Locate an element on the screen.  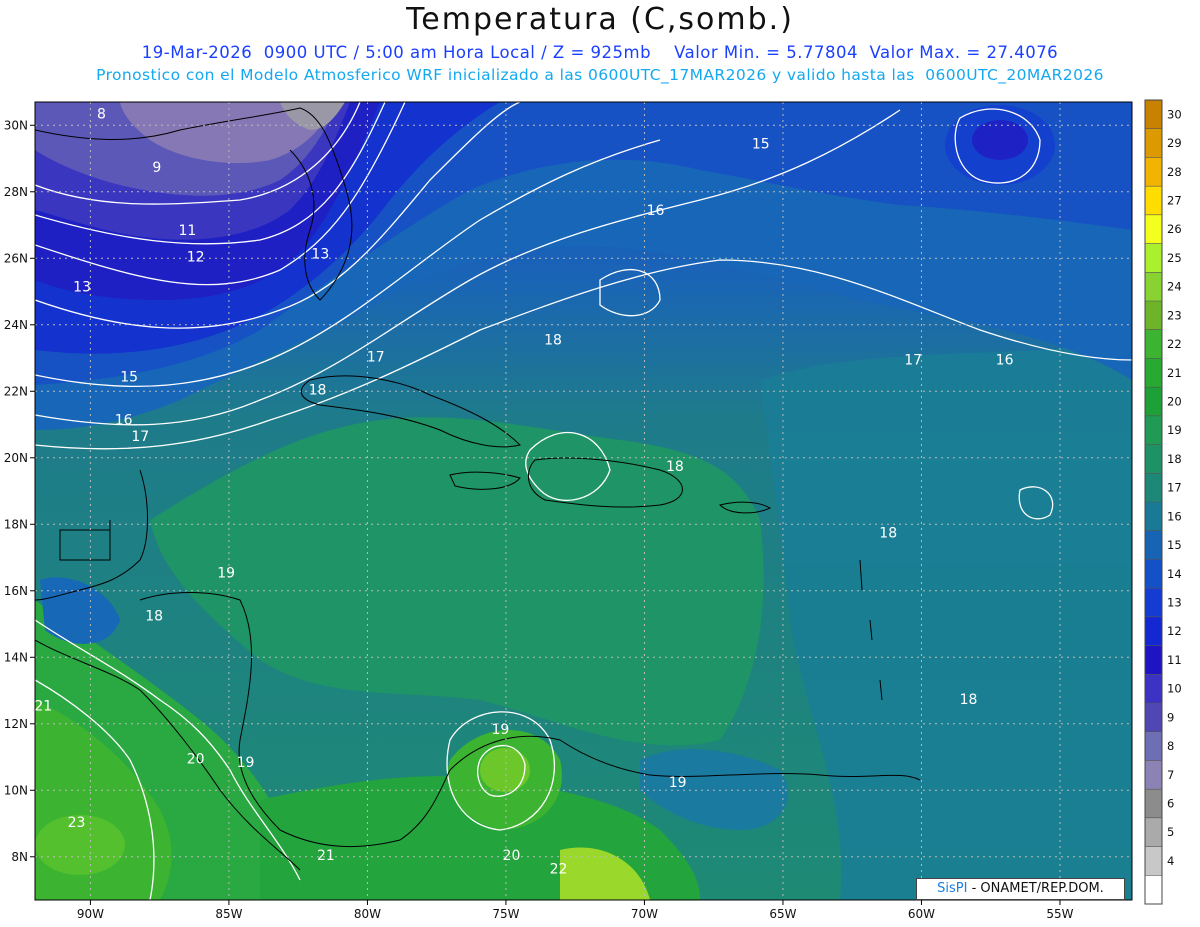
lat-tick-label: 24N is located at coordinates (16, 325).